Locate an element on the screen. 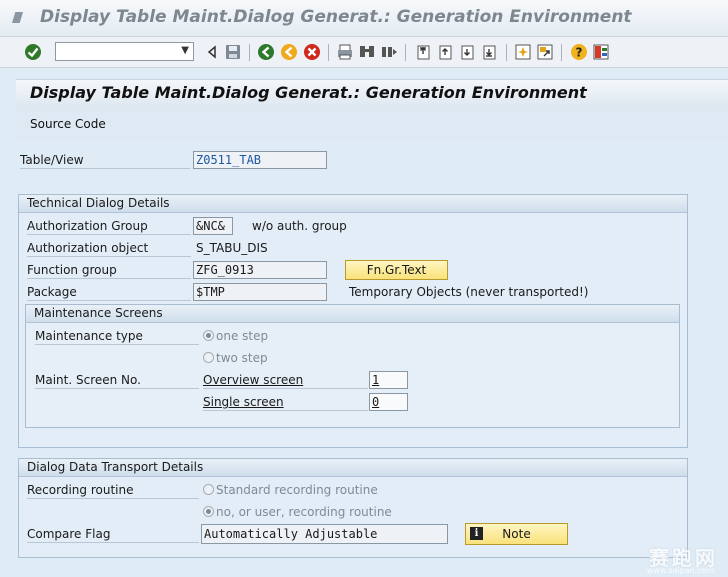 The width and height of the screenshot is (728, 577). maintenance-type-label: Maintenance type is located at coordinates (89, 336).